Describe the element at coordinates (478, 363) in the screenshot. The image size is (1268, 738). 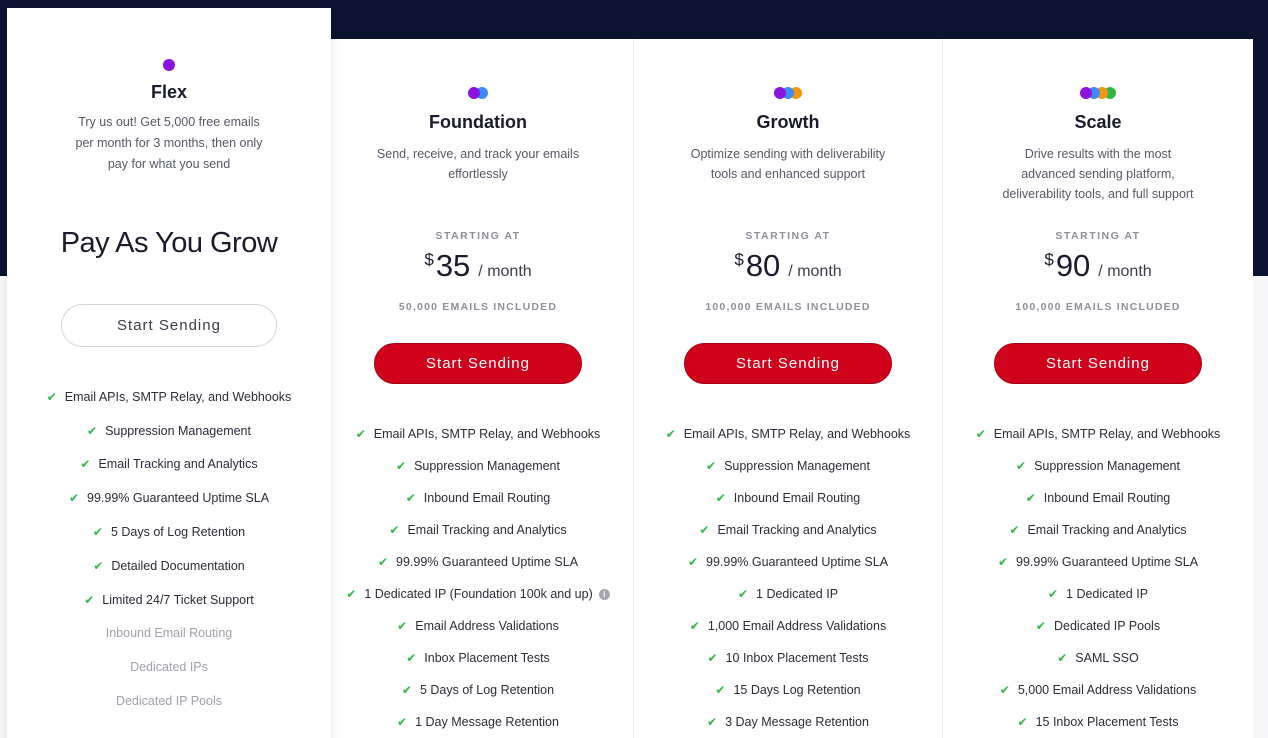
I see `start-sending-button-foundation: Start Sending` at that location.